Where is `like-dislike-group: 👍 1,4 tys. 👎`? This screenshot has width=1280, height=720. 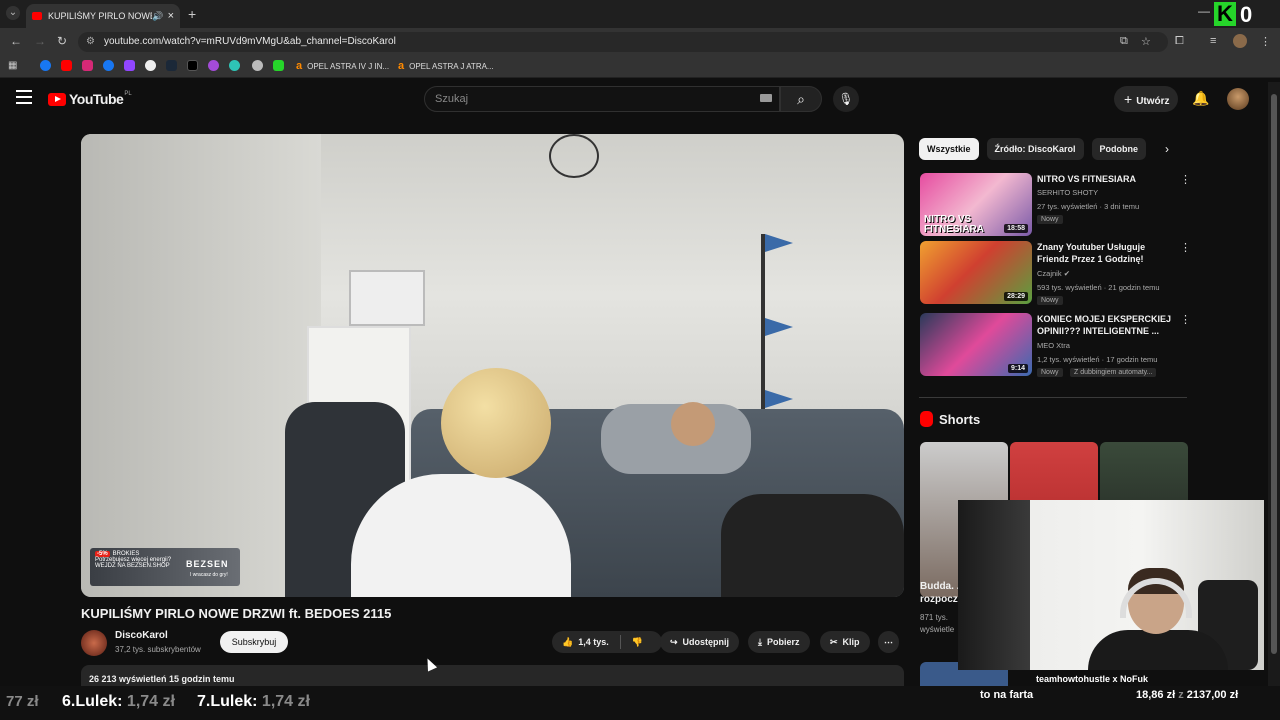
like-dislike-group: 👍 1,4 tys. 👎 is located at coordinates (607, 642).